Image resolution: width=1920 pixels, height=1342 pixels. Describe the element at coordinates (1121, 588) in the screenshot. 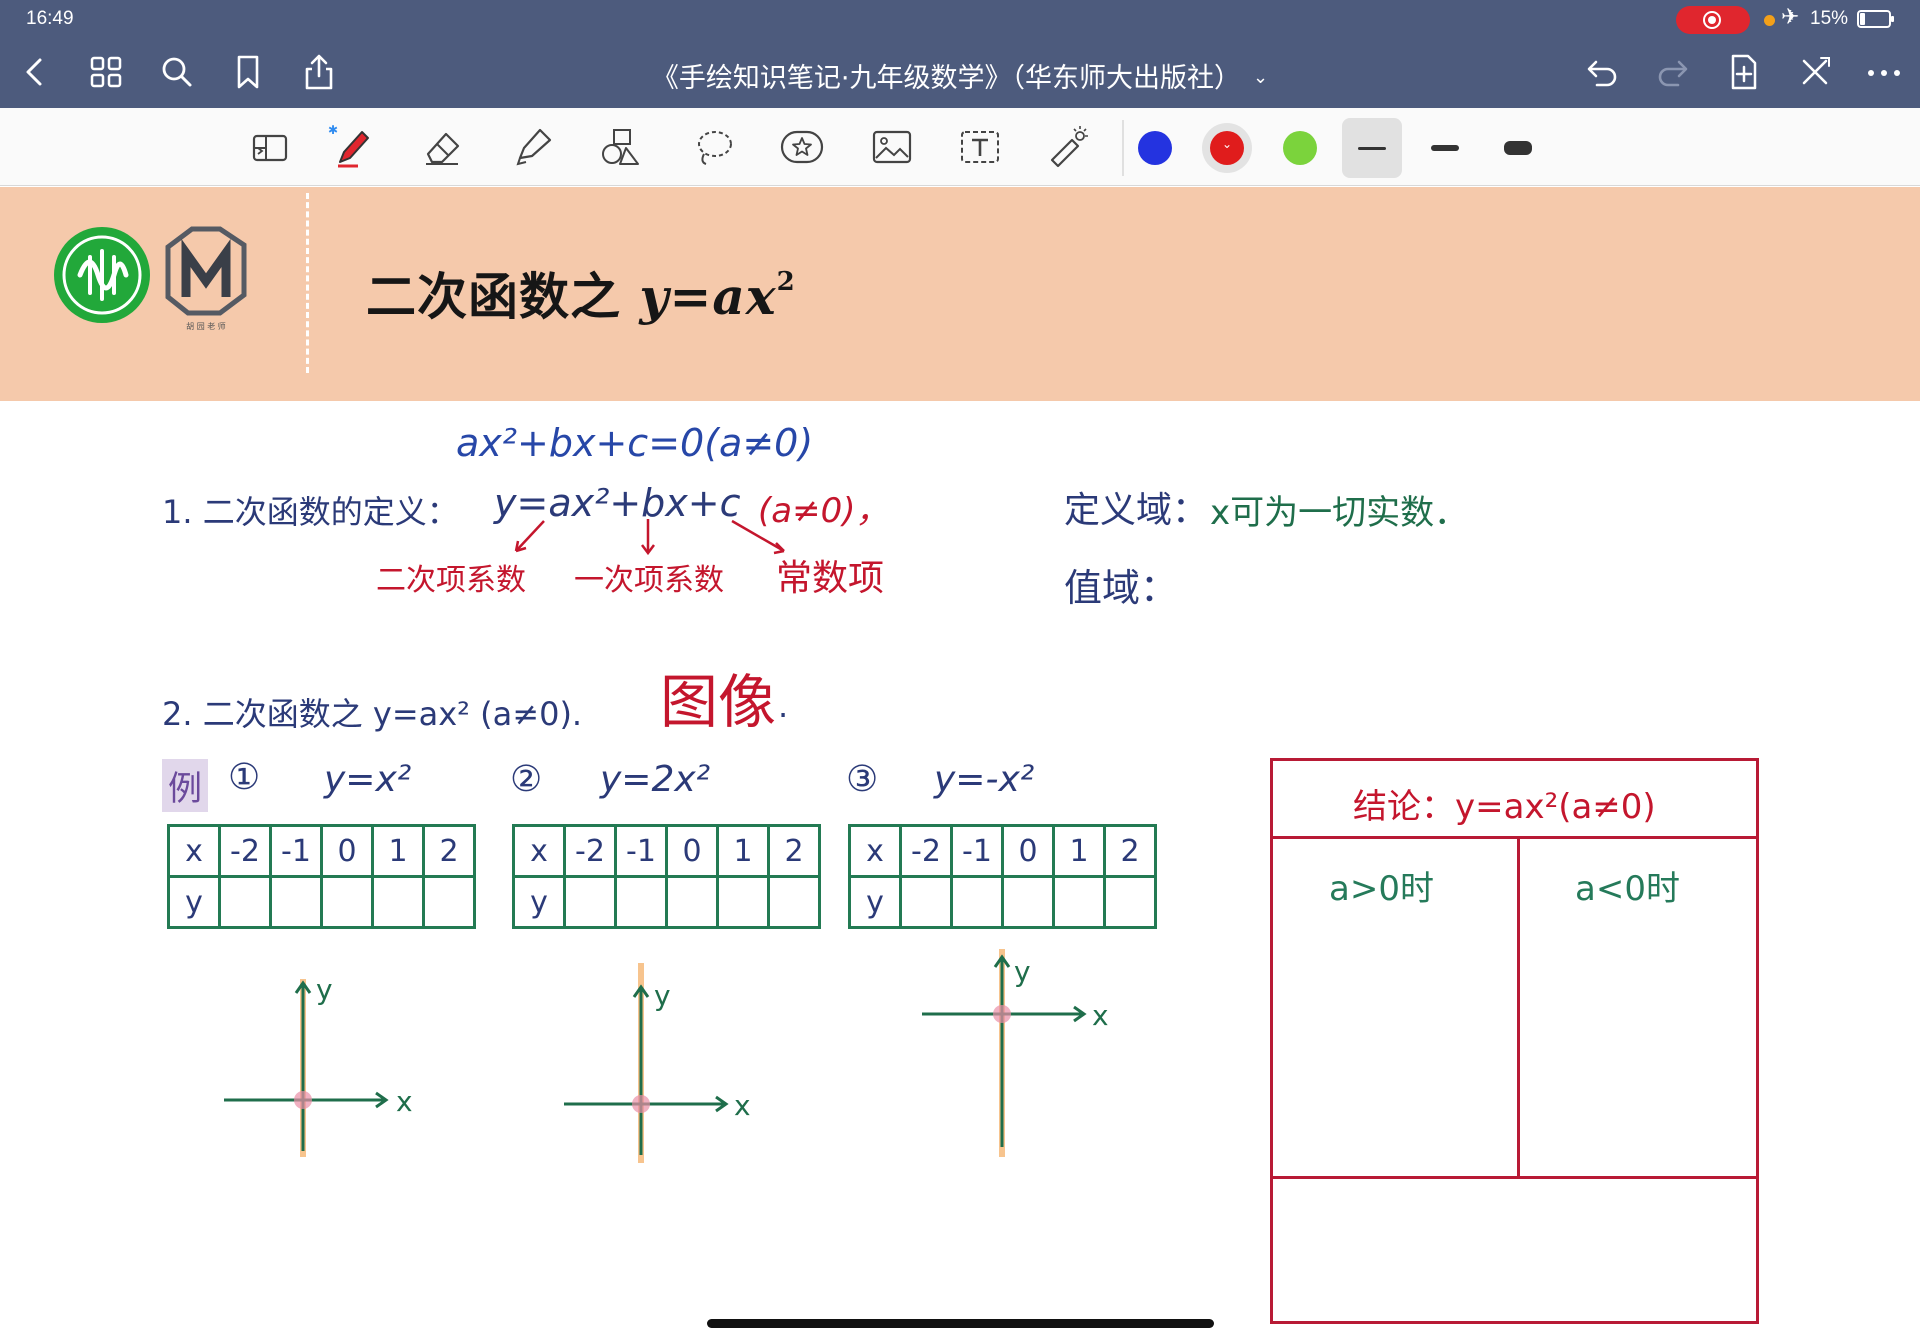

I see `range-label: 值域：` at that location.